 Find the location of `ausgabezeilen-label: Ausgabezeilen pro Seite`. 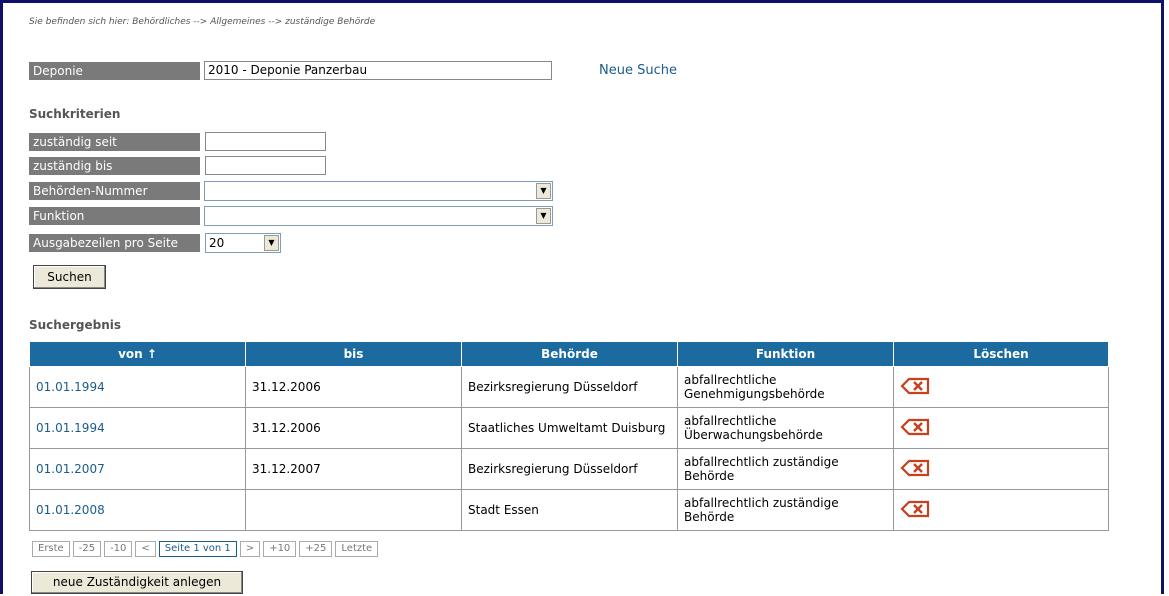

ausgabezeilen-label: Ausgabezeilen pro Seite is located at coordinates (114, 243).